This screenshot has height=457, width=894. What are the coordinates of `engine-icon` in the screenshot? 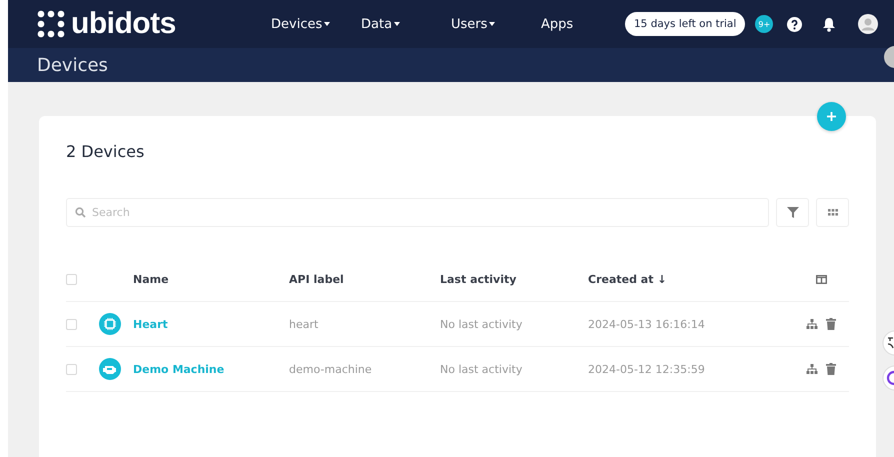 It's located at (110, 369).